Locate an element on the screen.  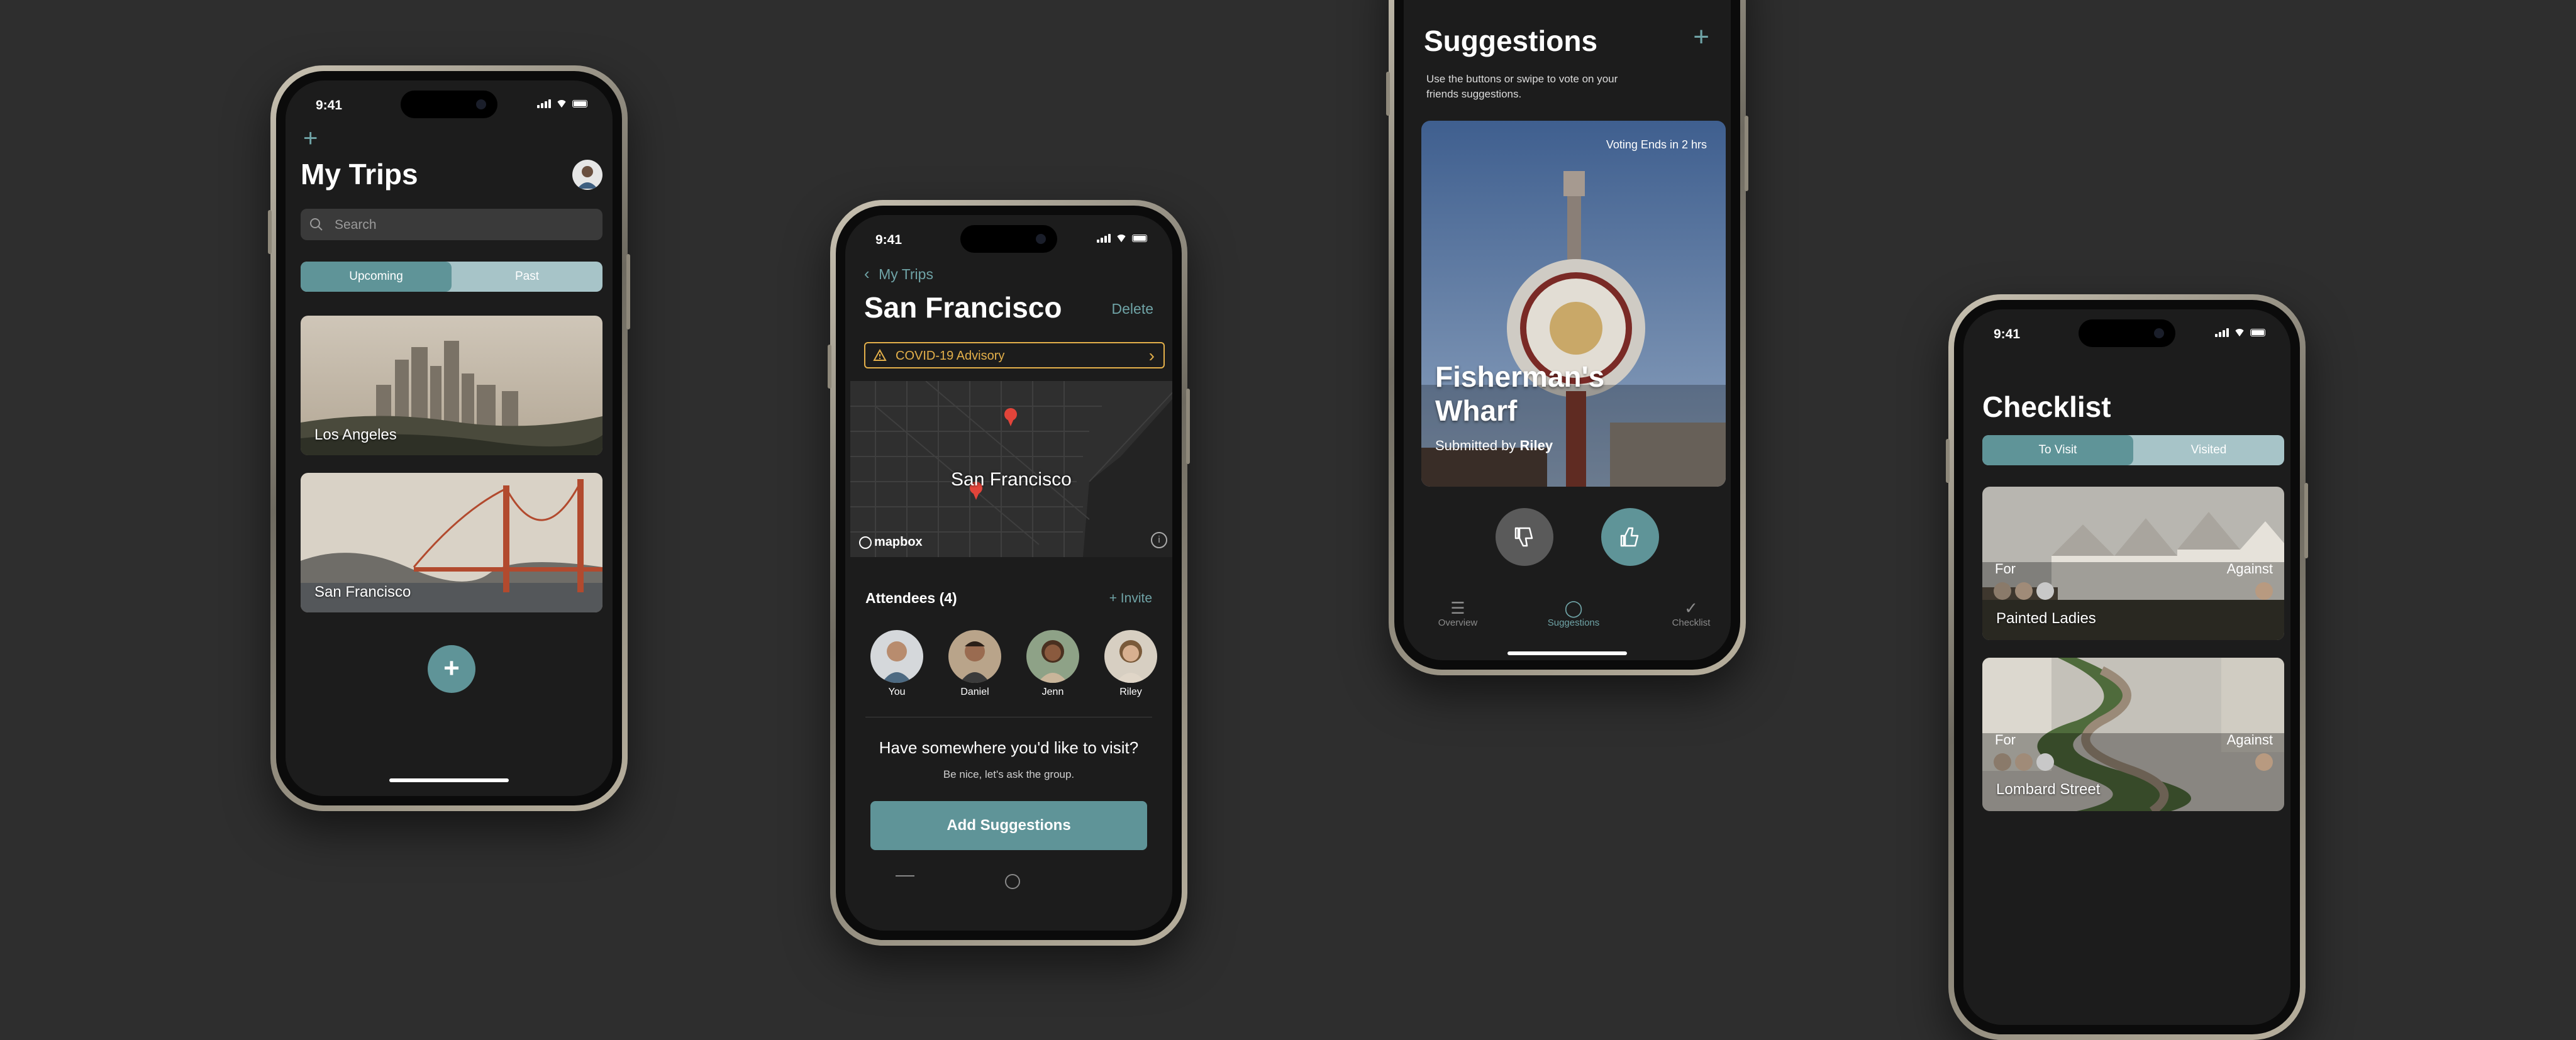
tab-label: Checklist is located at coordinates (1691, 622).